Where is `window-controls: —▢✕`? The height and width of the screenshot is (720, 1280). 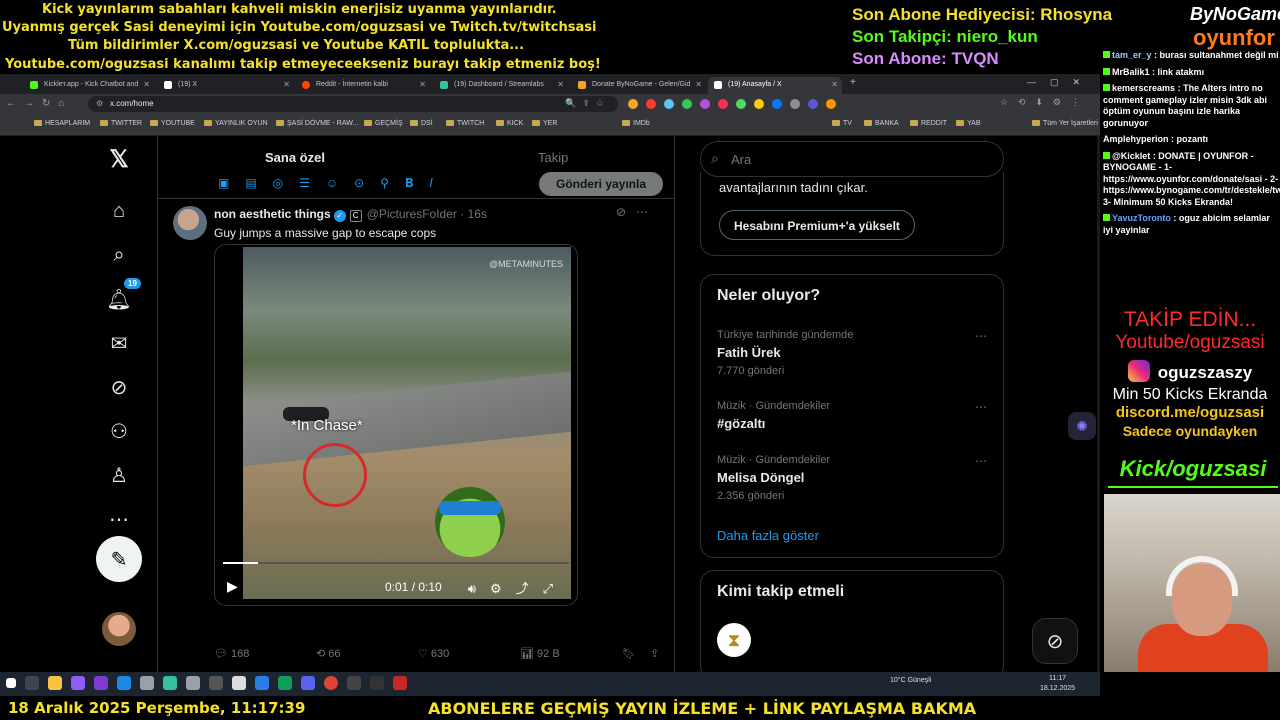 window-controls: —▢✕ is located at coordinates (1060, 82).